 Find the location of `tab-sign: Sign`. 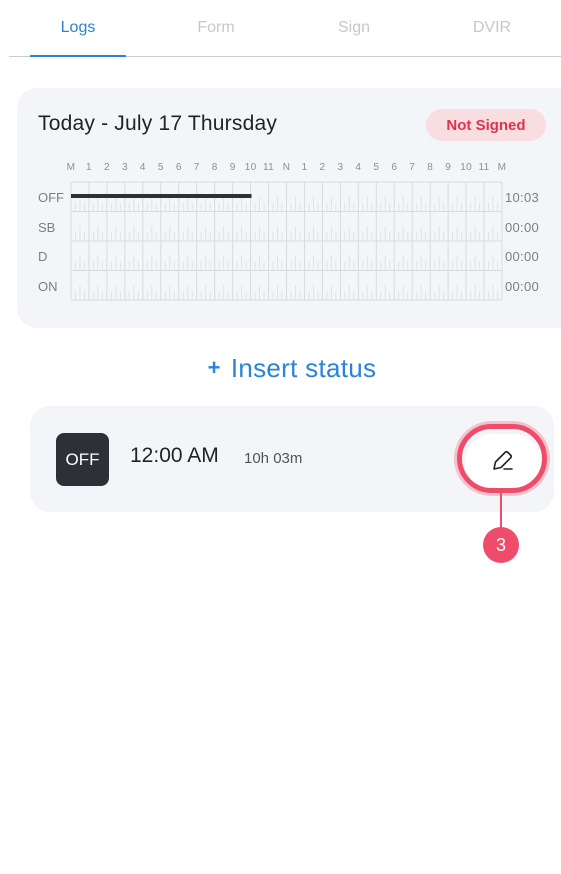

tab-sign: Sign is located at coordinates (354, 28).